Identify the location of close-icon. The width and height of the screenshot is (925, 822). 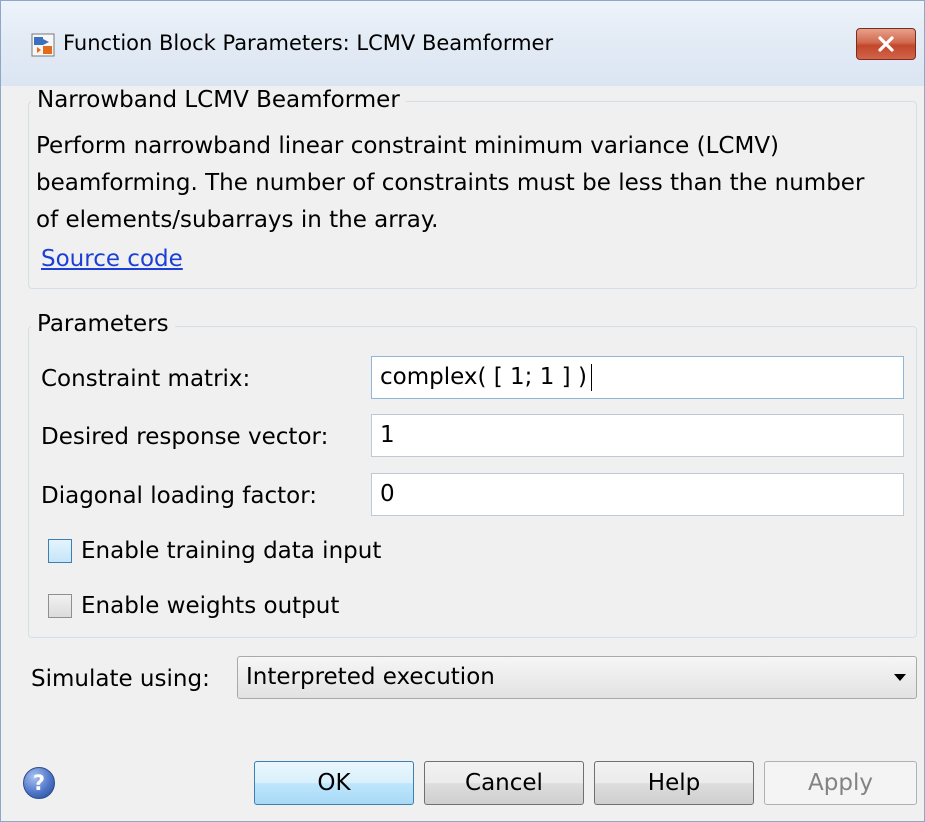
(886, 44).